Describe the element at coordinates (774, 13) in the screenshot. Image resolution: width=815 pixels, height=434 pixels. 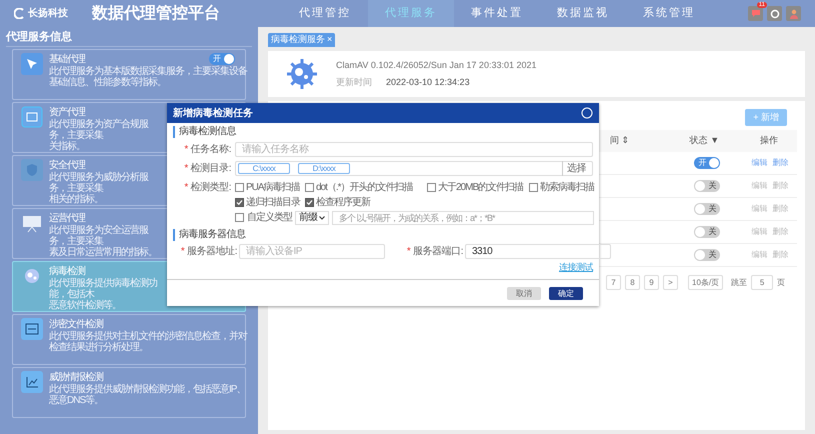
I see `settings-button` at that location.